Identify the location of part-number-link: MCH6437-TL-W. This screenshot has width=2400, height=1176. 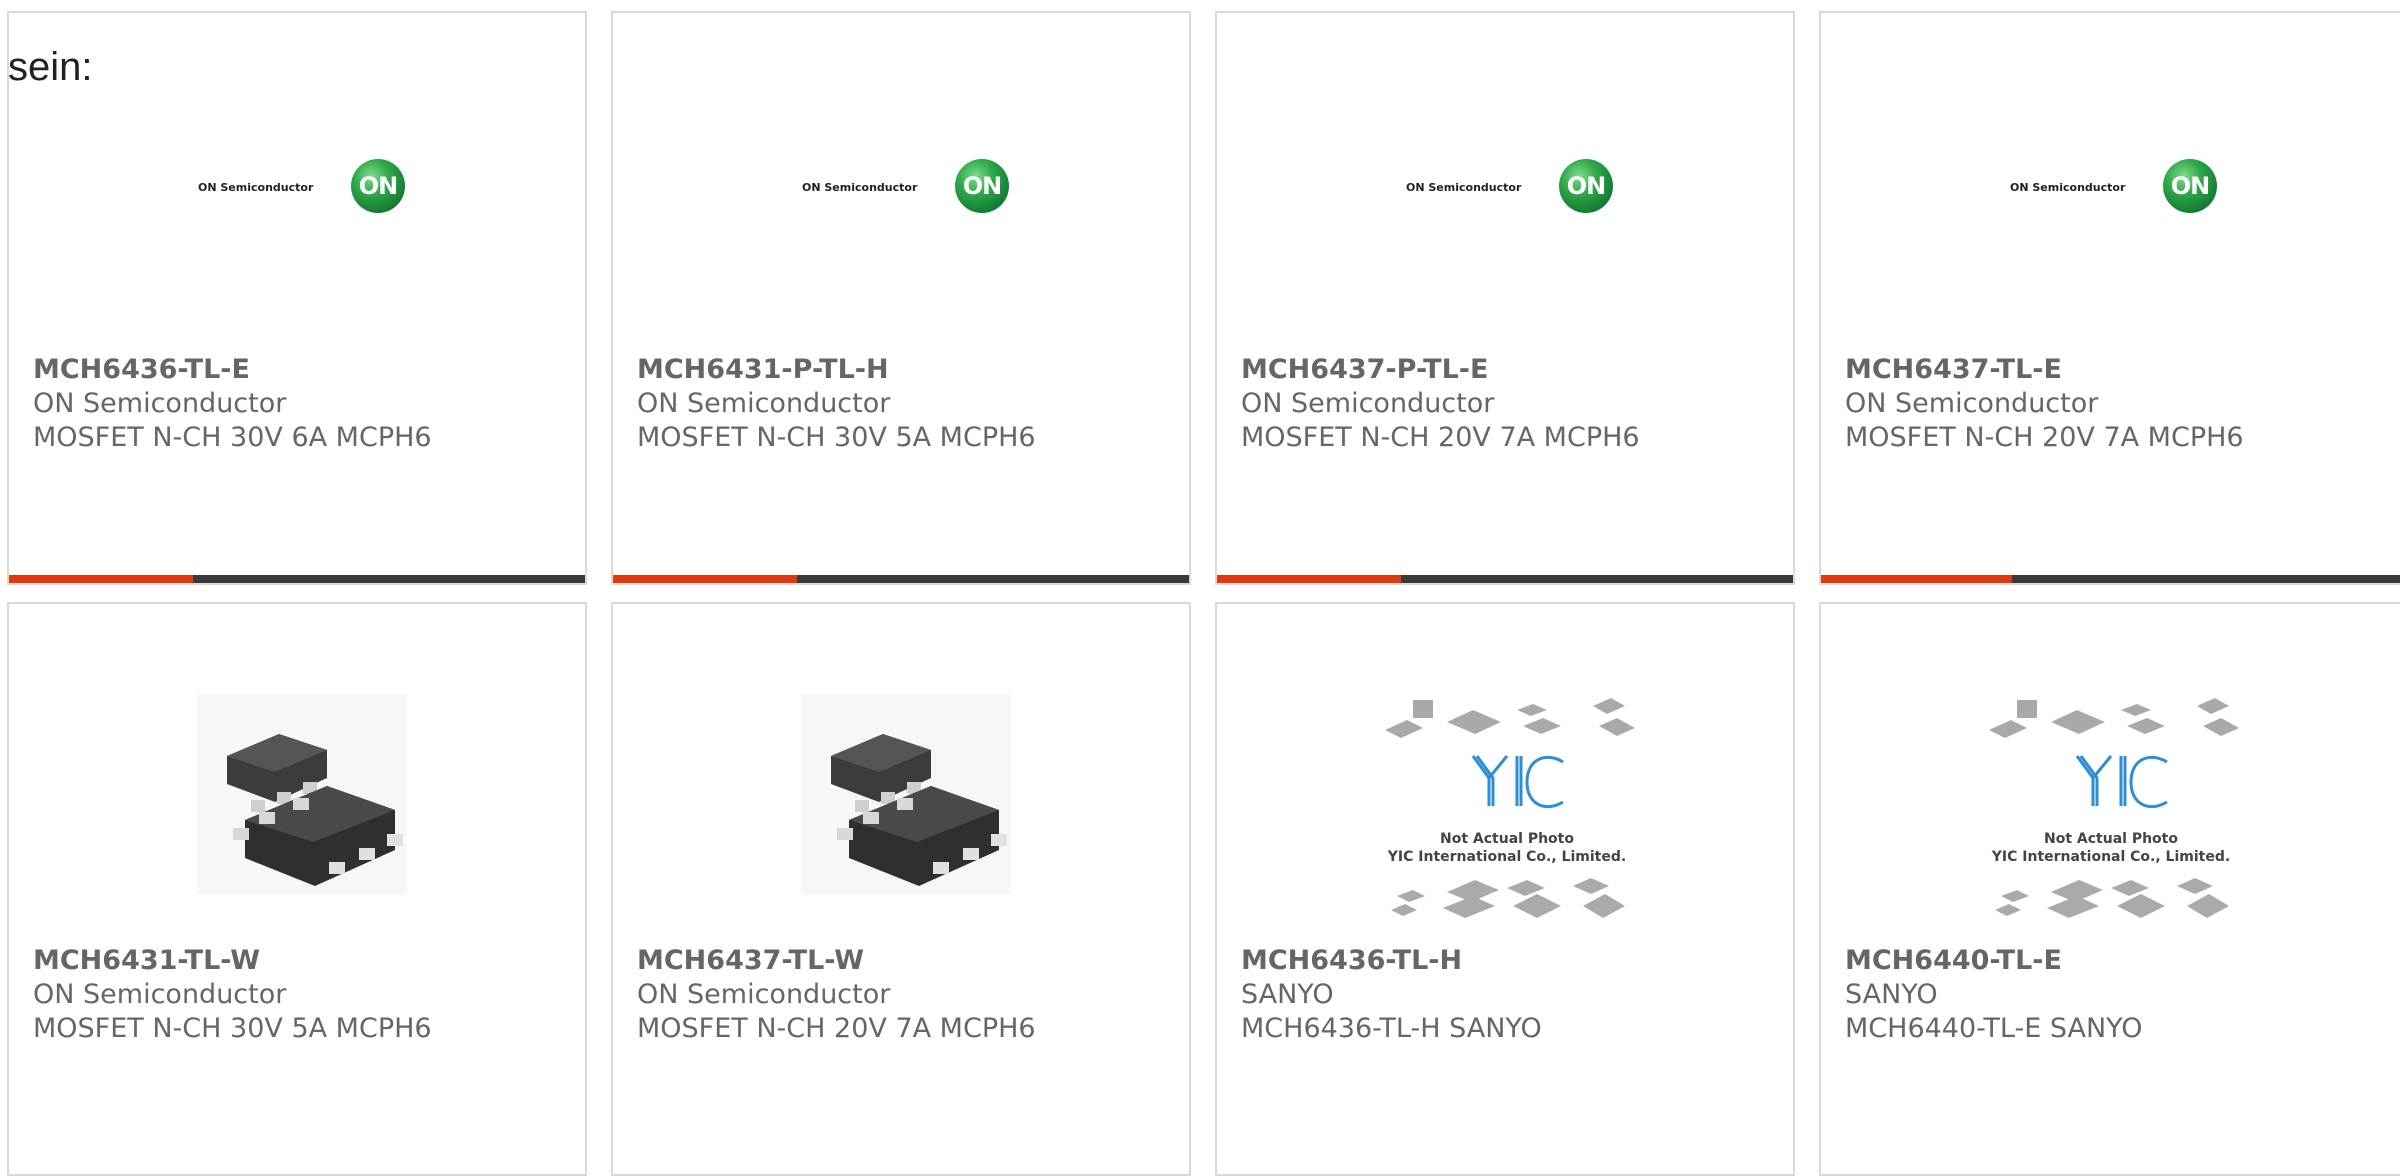
(908, 961).